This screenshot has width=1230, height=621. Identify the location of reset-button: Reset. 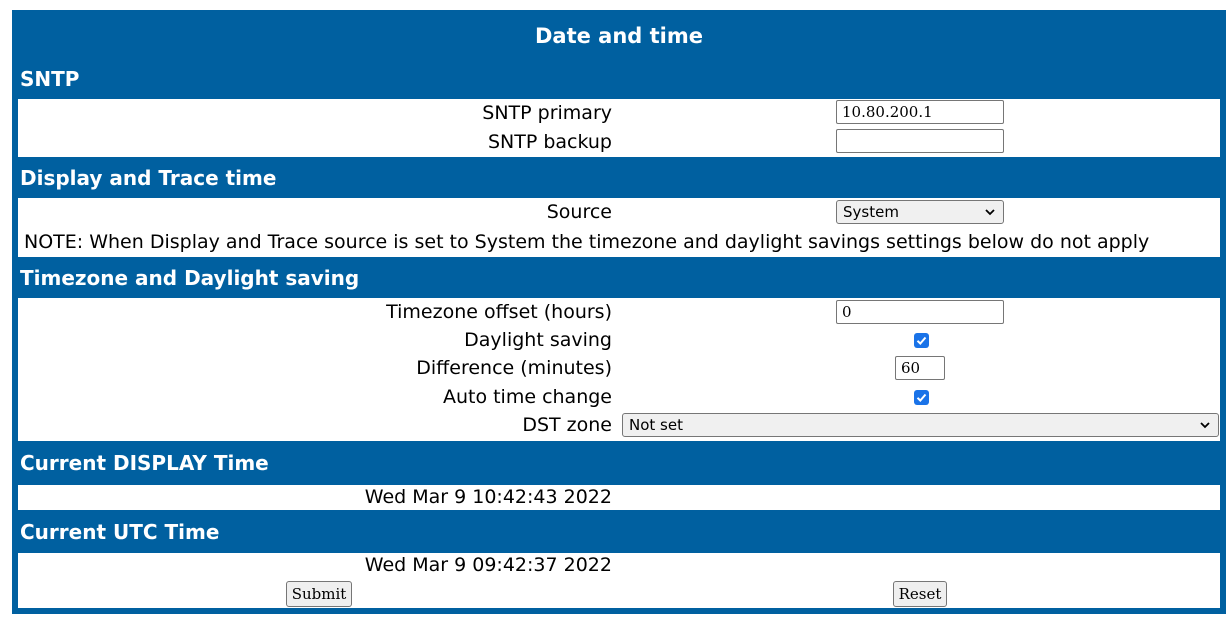
(920, 594).